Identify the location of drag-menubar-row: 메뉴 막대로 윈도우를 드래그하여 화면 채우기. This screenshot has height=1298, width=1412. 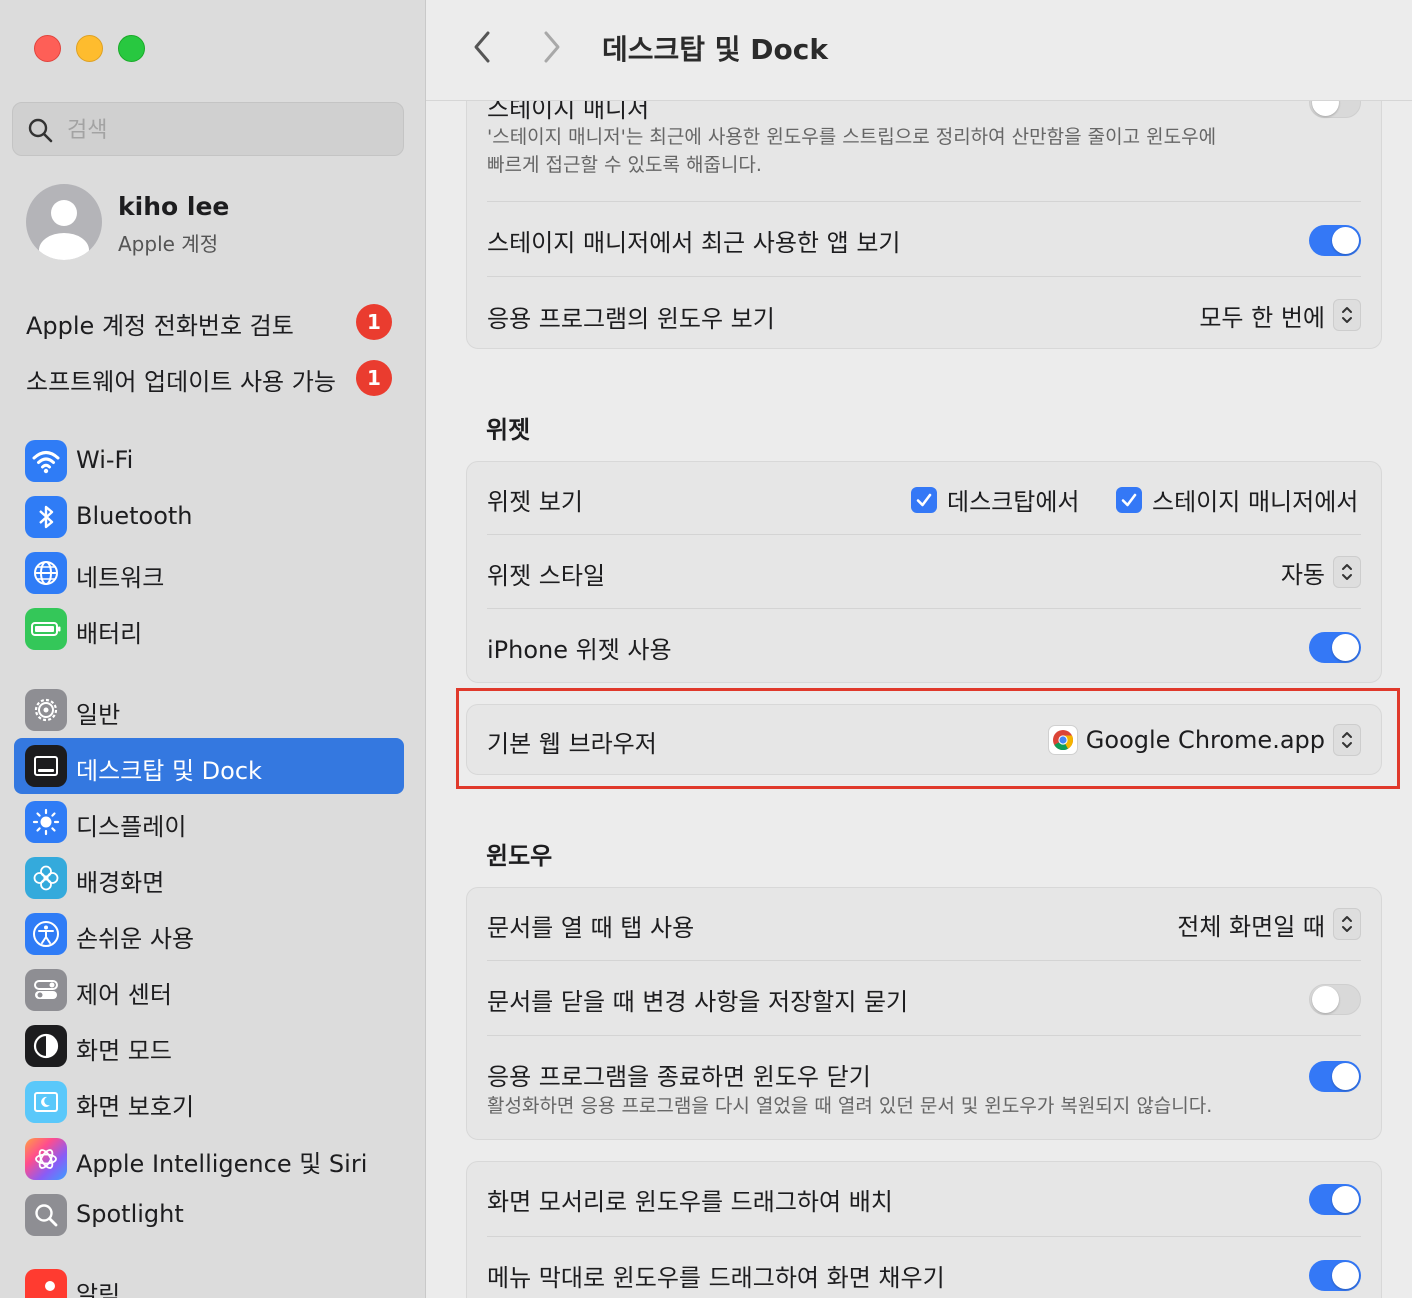
(924, 1274).